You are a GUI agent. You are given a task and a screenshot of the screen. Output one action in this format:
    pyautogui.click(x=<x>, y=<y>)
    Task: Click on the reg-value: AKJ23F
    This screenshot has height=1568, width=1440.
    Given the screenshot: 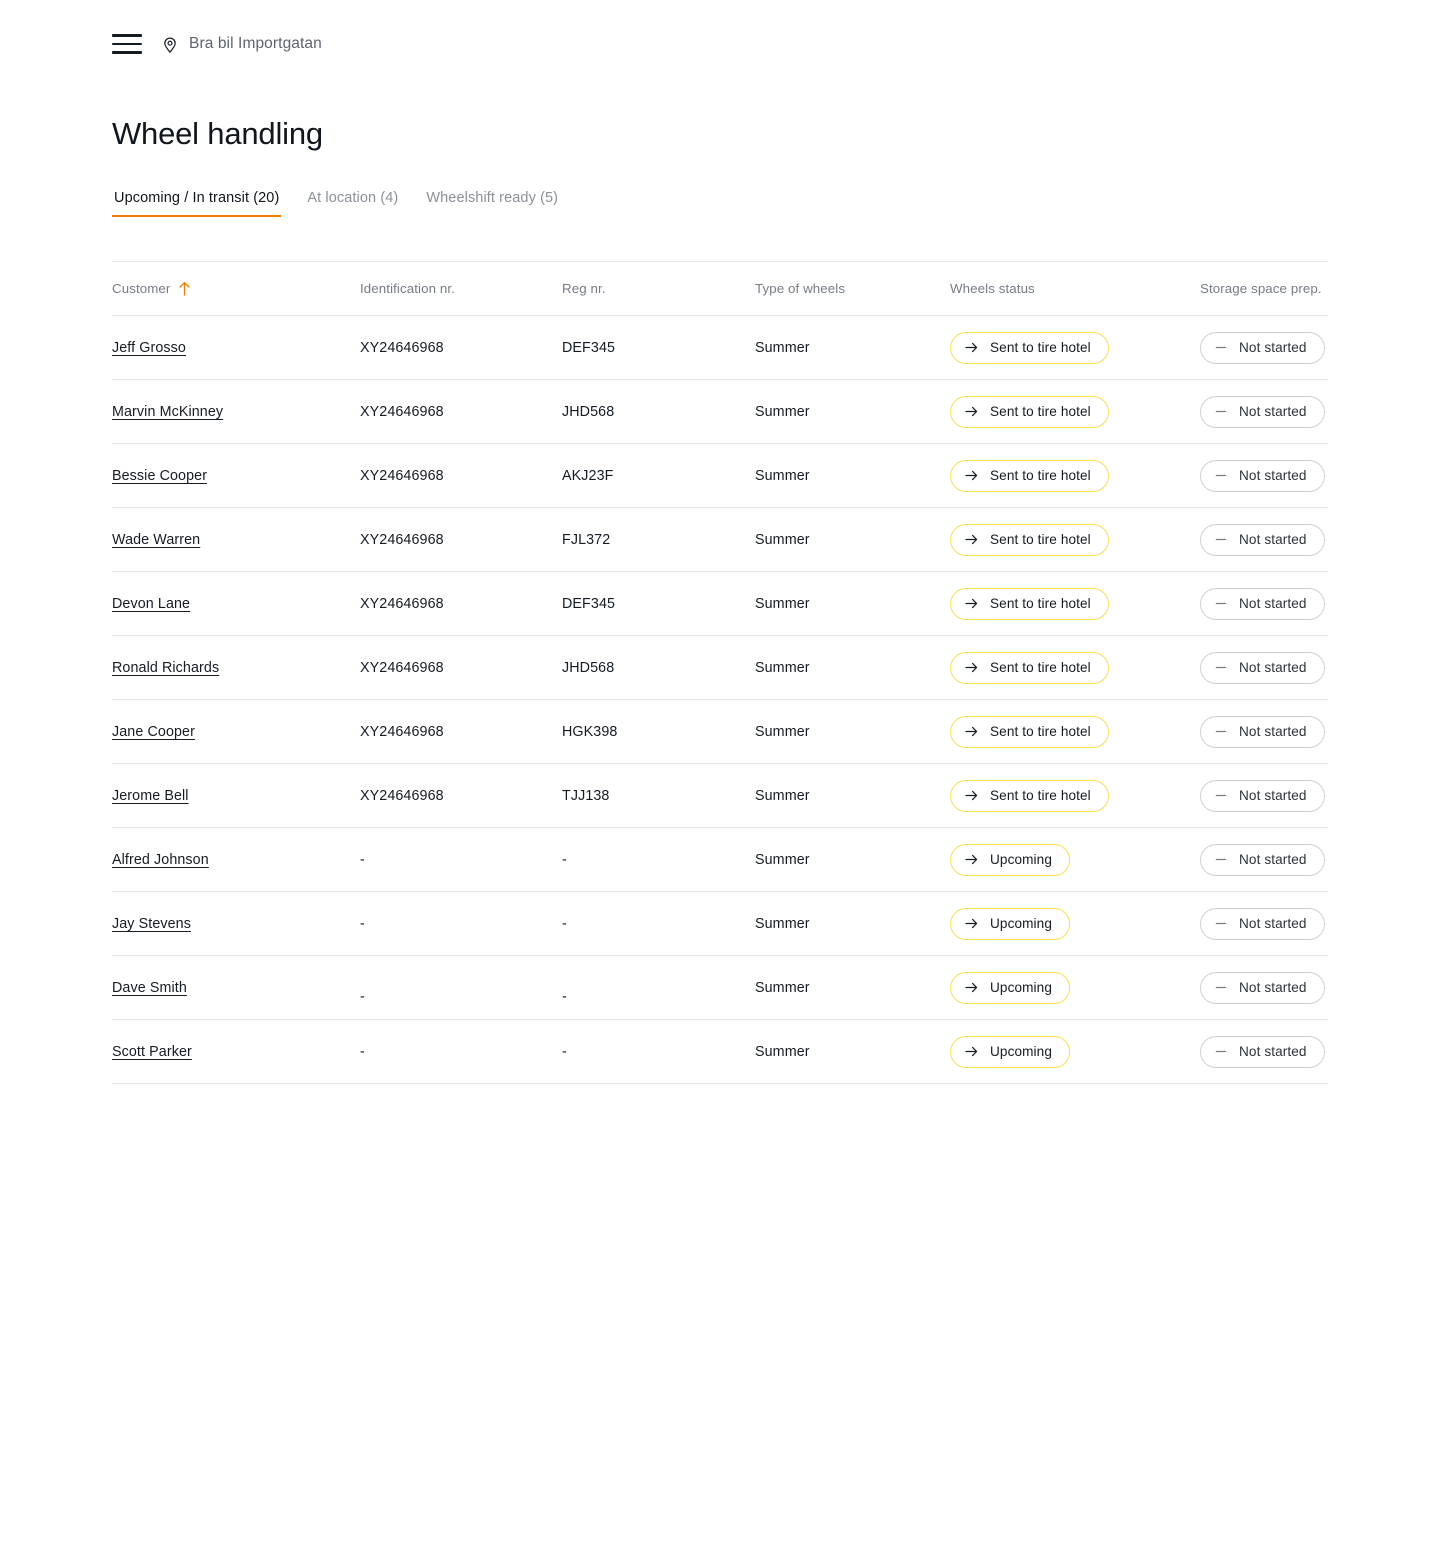 What is the action you would take?
    pyautogui.click(x=588, y=475)
    